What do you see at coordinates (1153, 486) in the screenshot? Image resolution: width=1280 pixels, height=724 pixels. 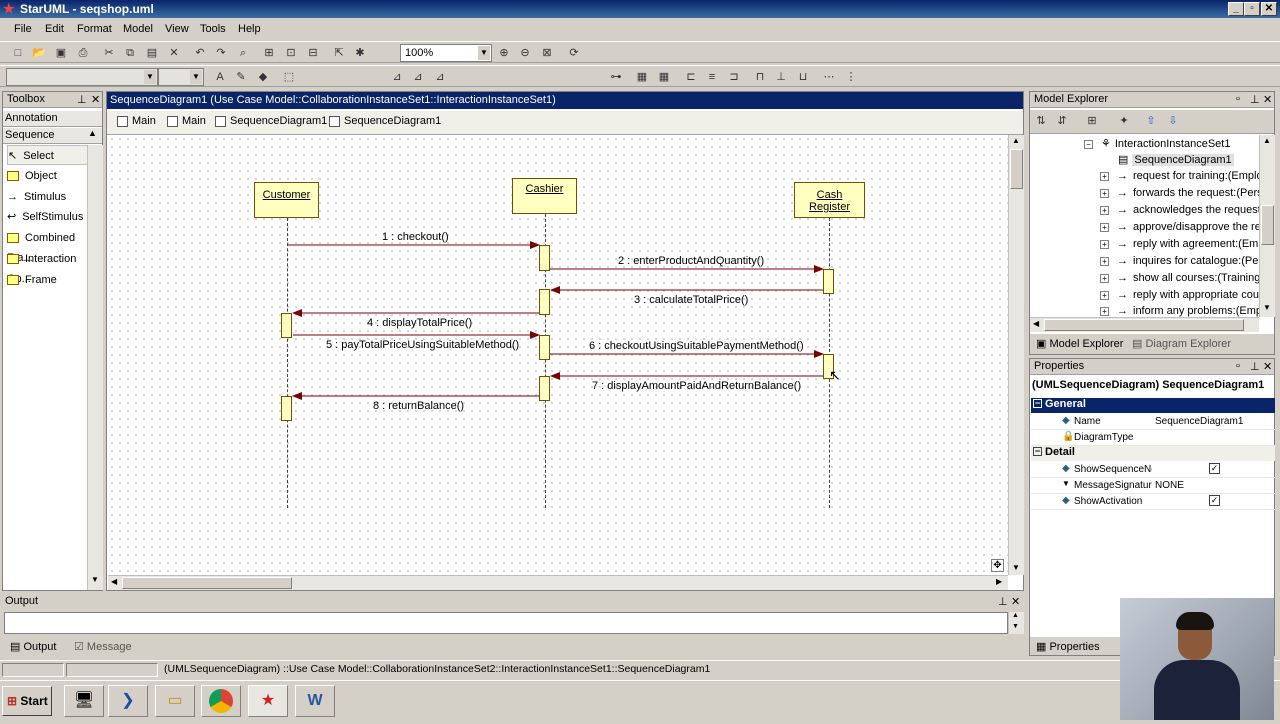 I see `property-messagesignature: ▼ MessageSignatur NONE` at bounding box center [1153, 486].